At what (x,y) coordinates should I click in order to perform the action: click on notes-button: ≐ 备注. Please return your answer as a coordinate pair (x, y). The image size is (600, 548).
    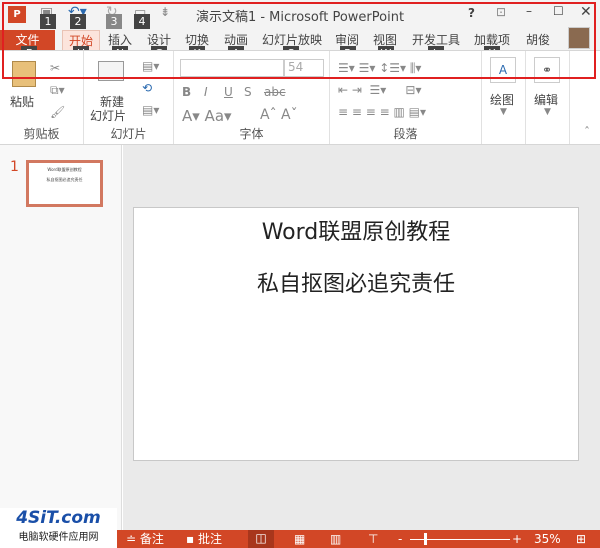
    Looking at the image, I should click on (145, 539).